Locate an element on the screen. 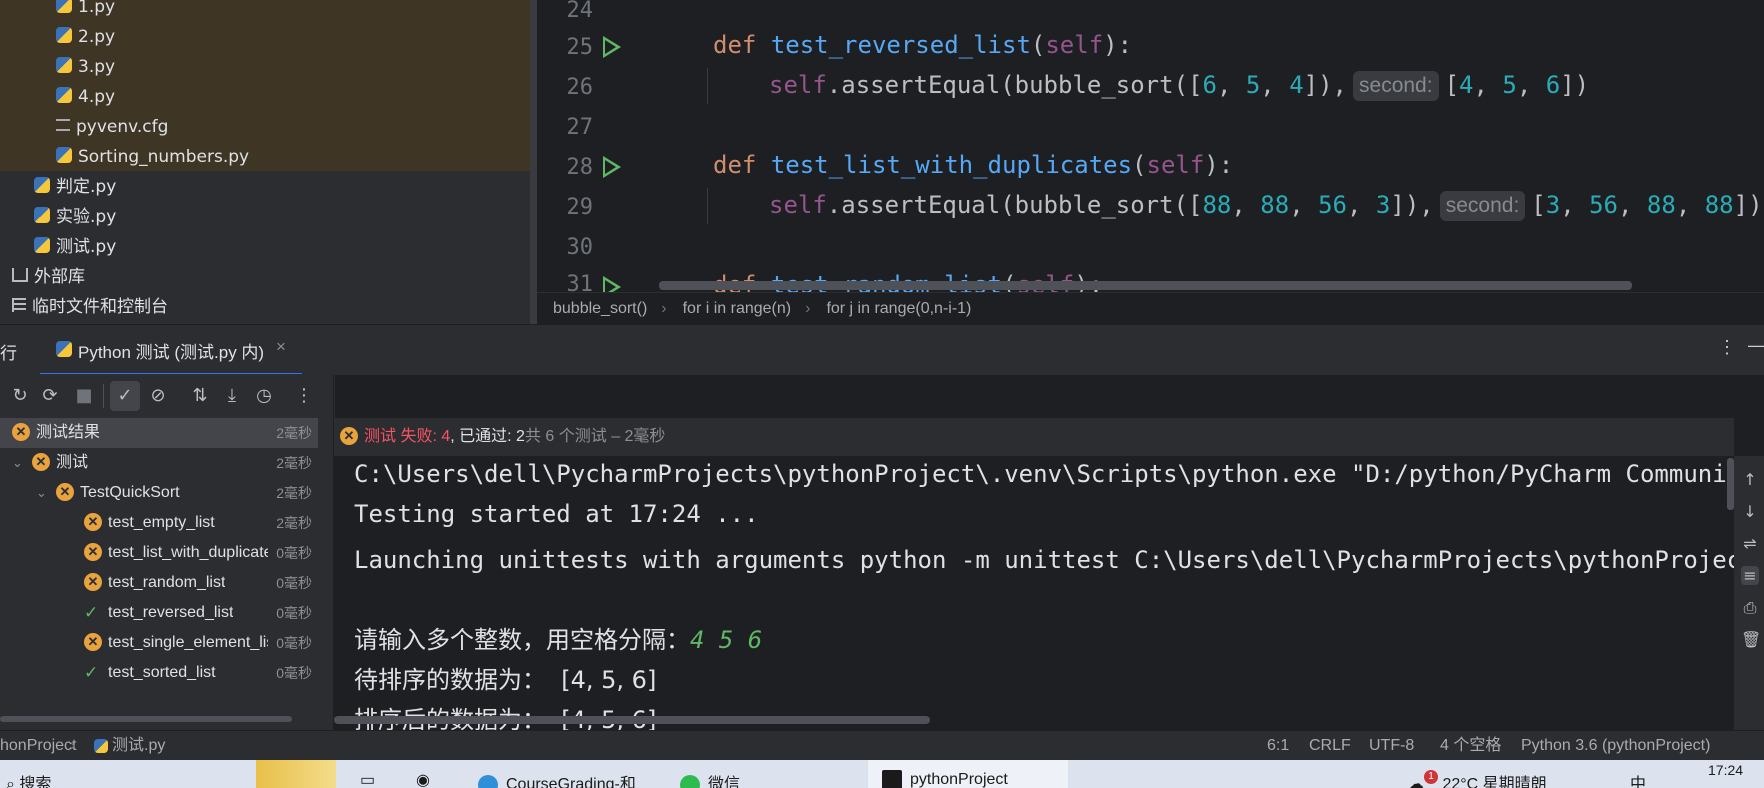 Image resolution: width=1764 pixels, height=788 pixels. tree-item-1py: 1.py is located at coordinates (85, 11).